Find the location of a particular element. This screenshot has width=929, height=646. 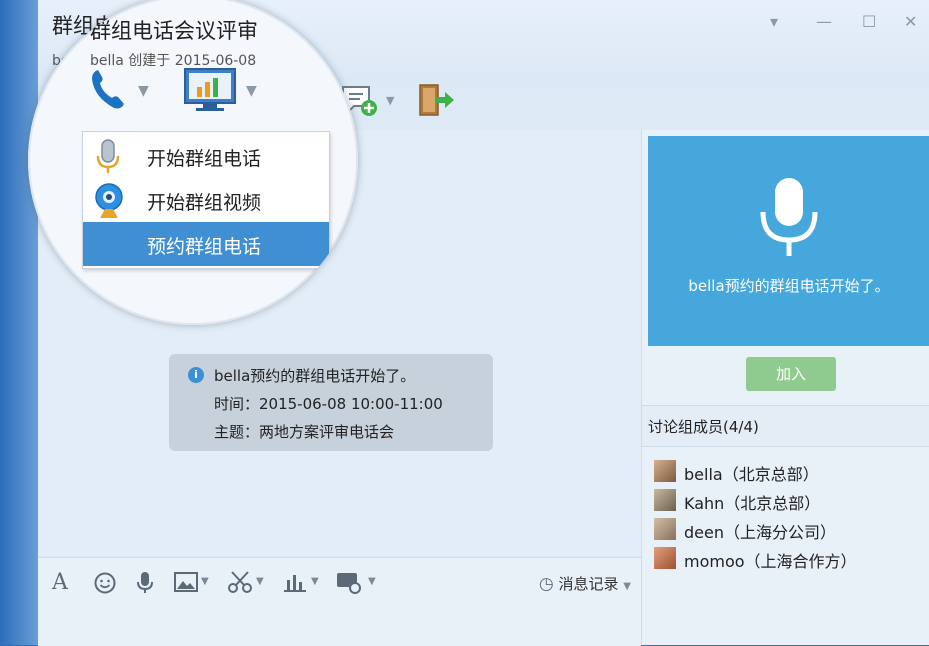

maximize-icon: ☐ is located at coordinates (869, 21).